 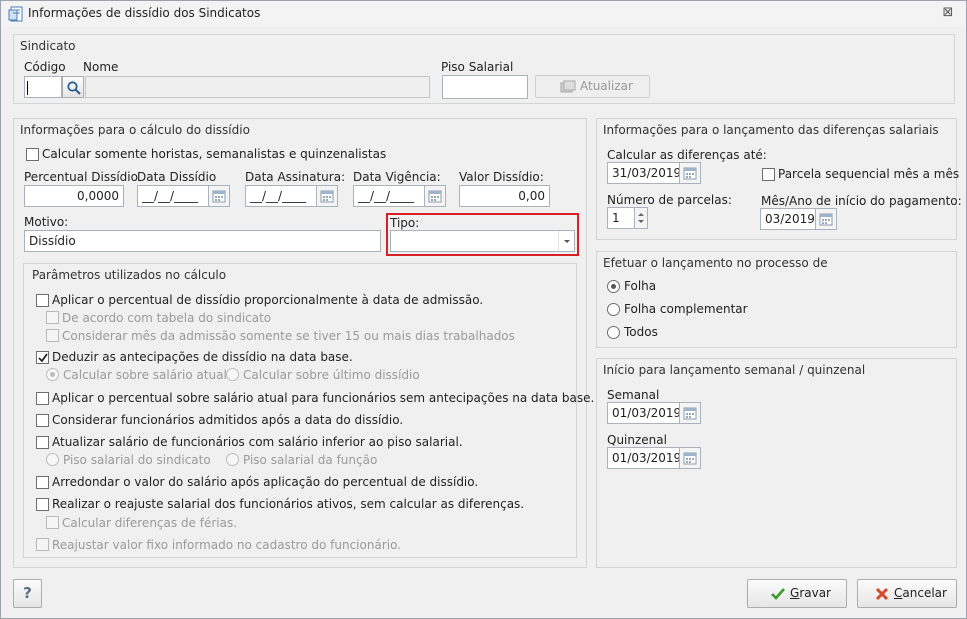 I want to click on semanal-calendar-button, so click(x=690, y=413).